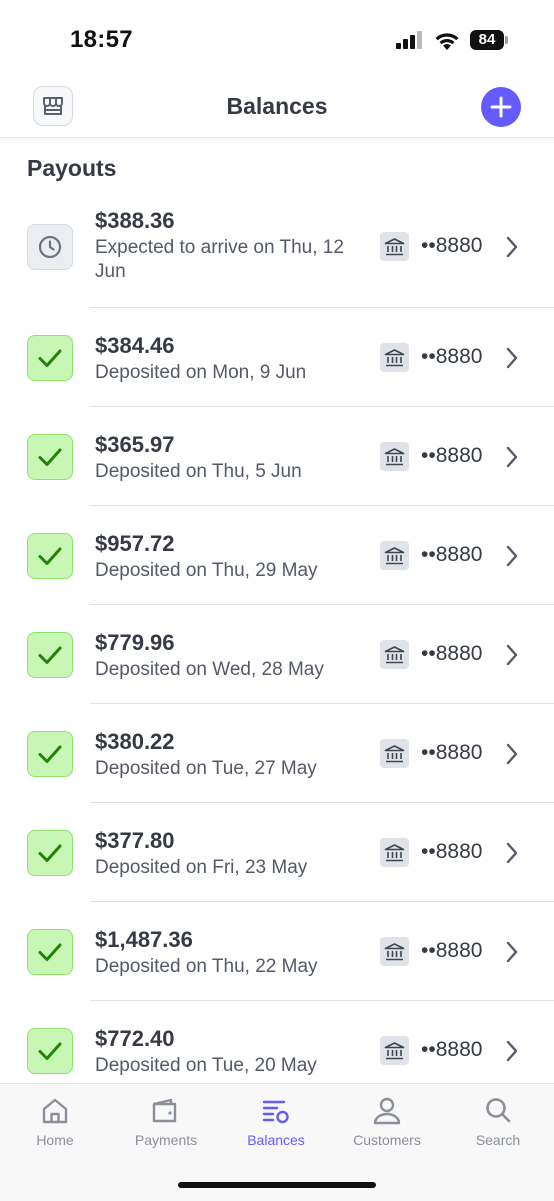 The width and height of the screenshot is (554, 1201). Describe the element at coordinates (135, 741) in the screenshot. I see `payout-amount: $380.22` at that location.